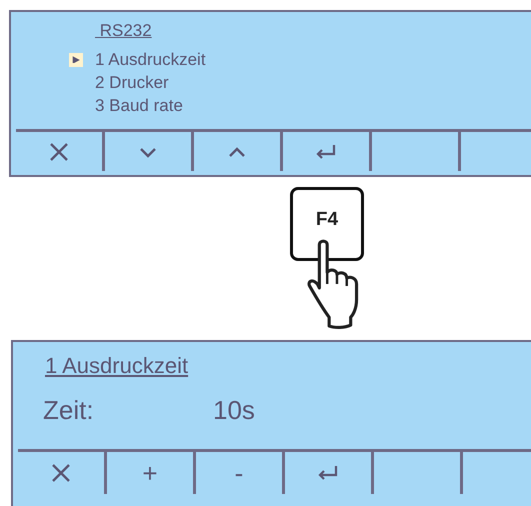  I want to click on menu-item: 3 Baud rate, so click(139, 105).